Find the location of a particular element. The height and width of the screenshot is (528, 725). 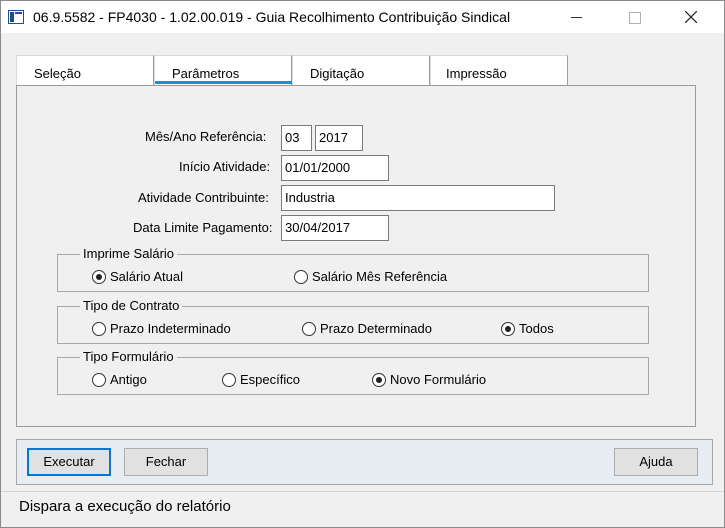

status-text: Dispara a execução do relatório is located at coordinates (125, 506).